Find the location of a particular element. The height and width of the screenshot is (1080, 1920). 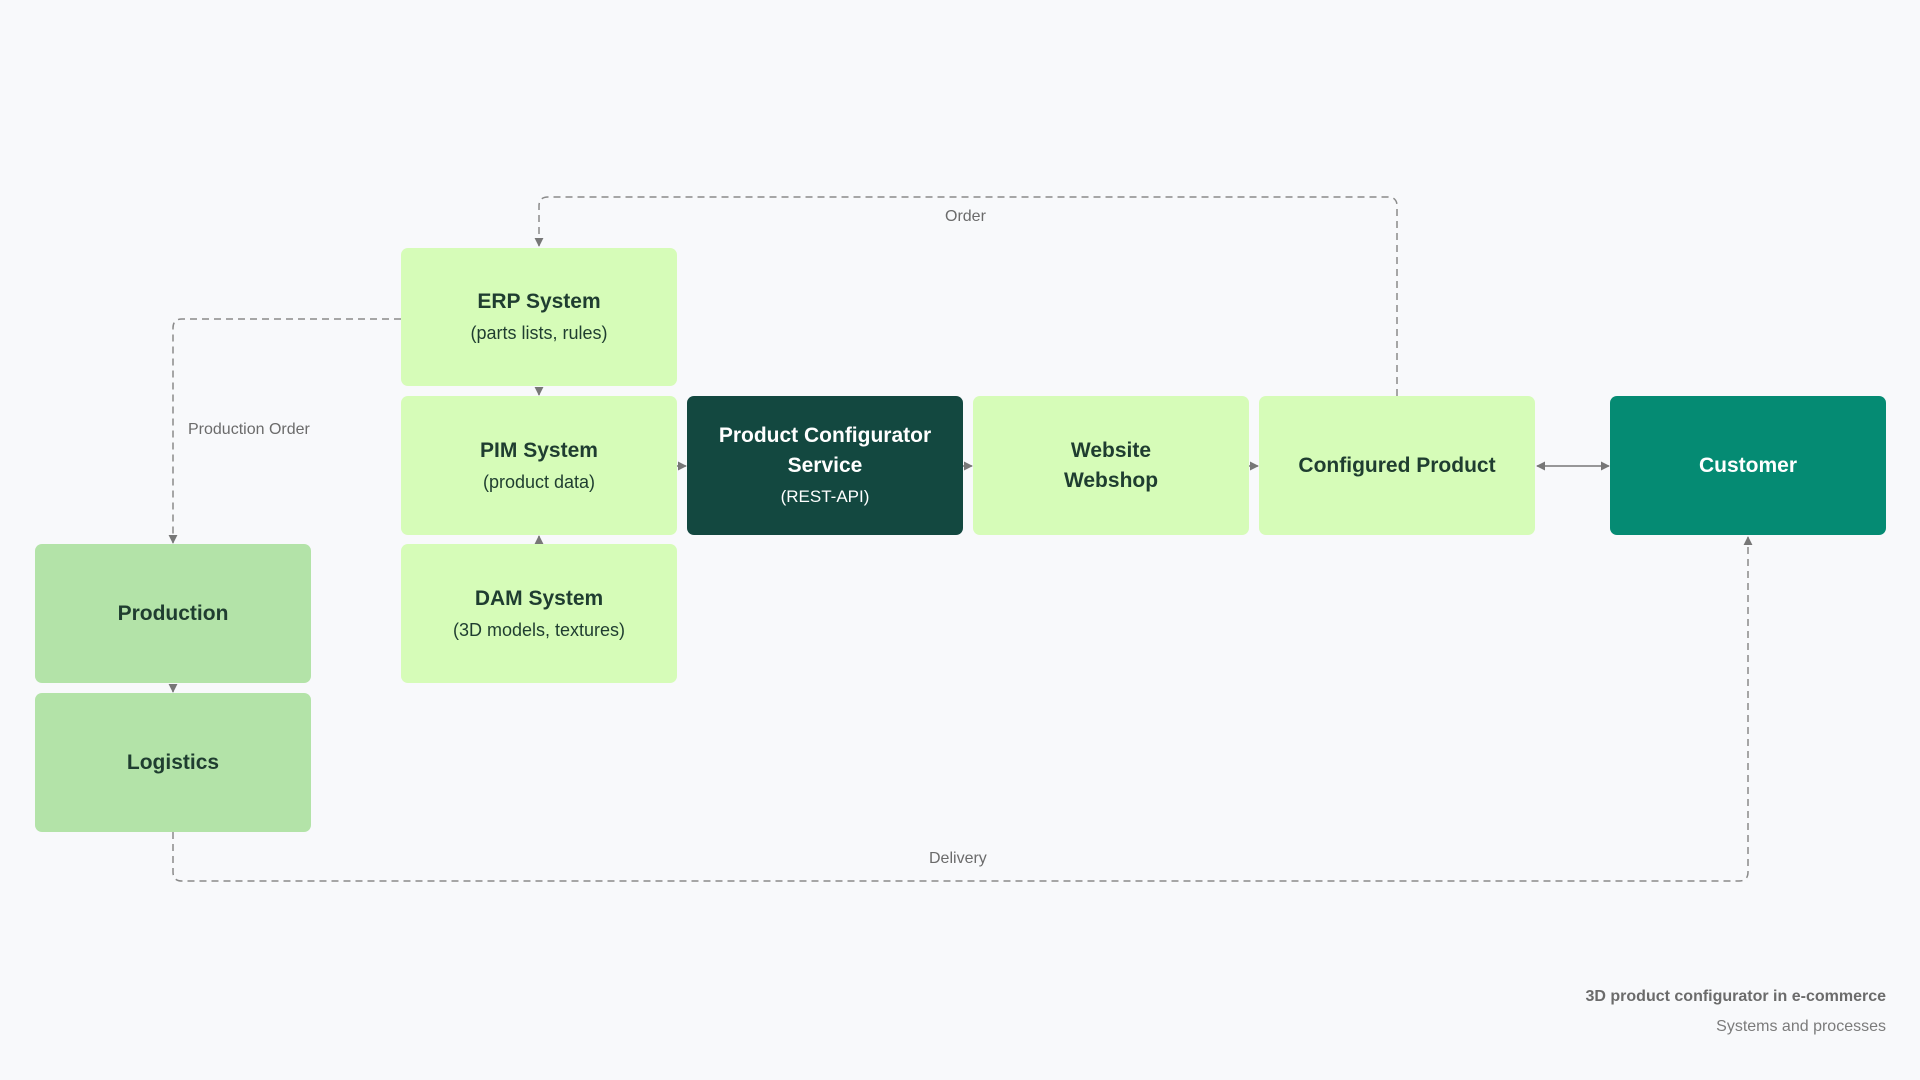

customer-title: Customer is located at coordinates (1748, 465).